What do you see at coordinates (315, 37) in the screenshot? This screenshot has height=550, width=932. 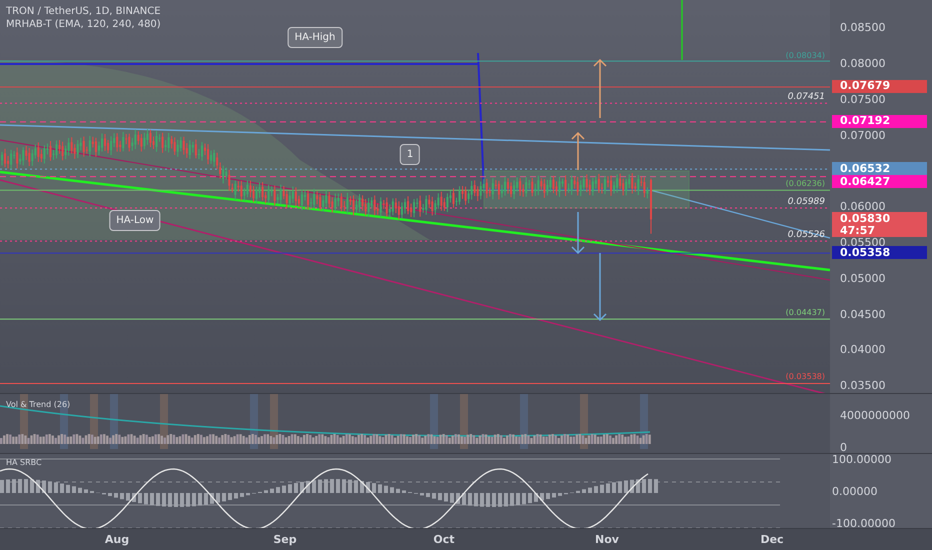 I see `callout-label: HA-High` at bounding box center [315, 37].